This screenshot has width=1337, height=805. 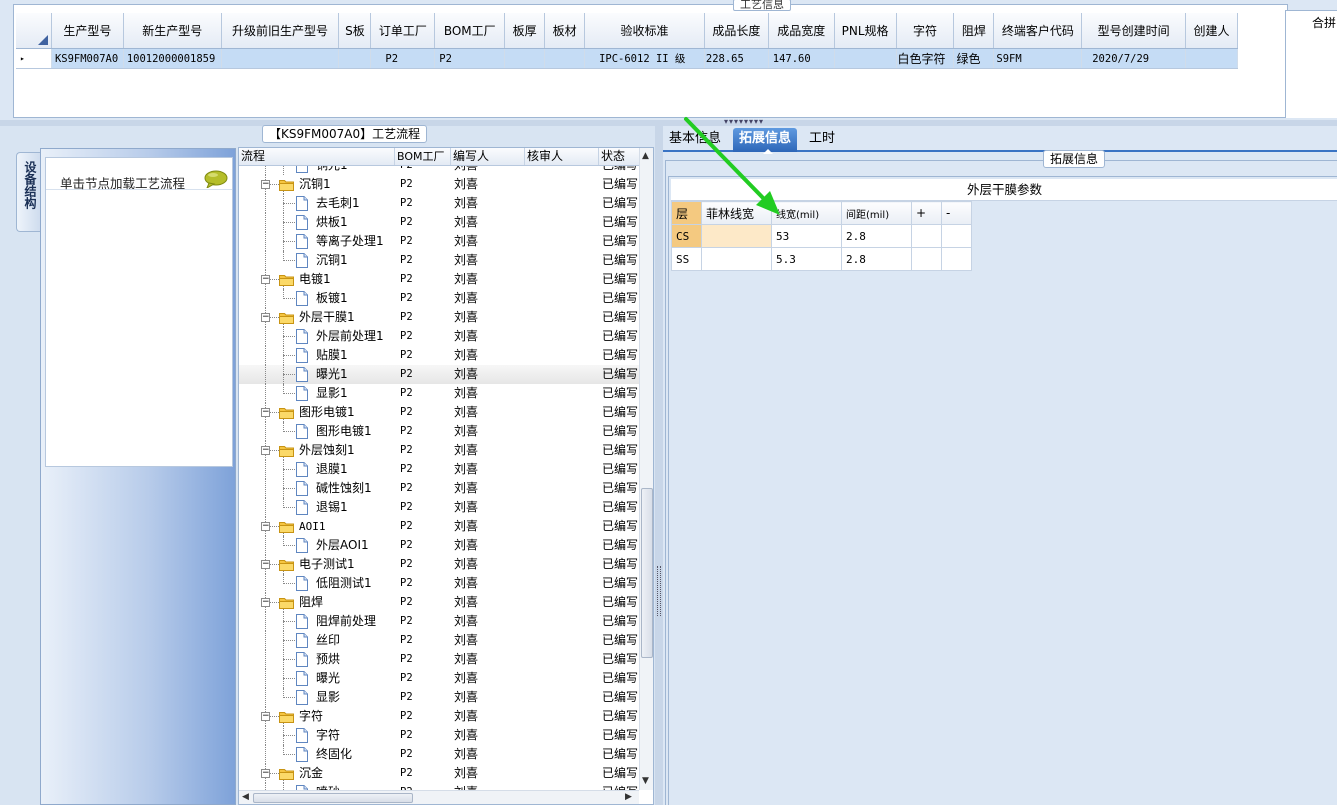 I want to click on splitter-grip-icon, so click(x=659, y=591).